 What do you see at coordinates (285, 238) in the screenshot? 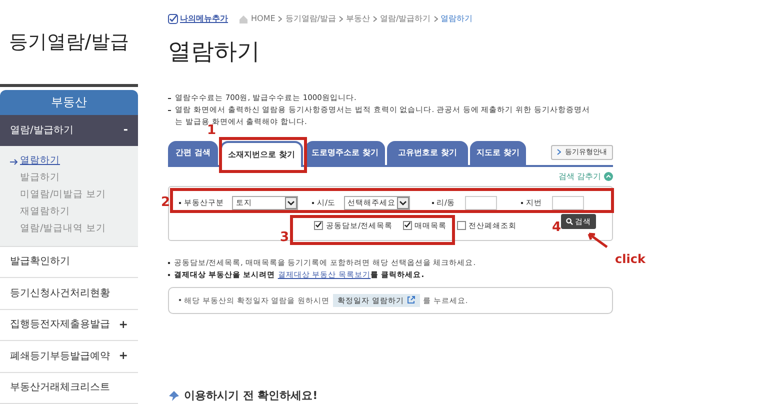
I see `step-number: 3` at bounding box center [285, 238].